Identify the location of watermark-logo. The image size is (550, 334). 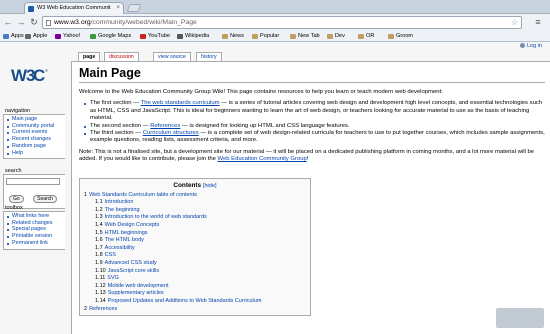
(520, 318).